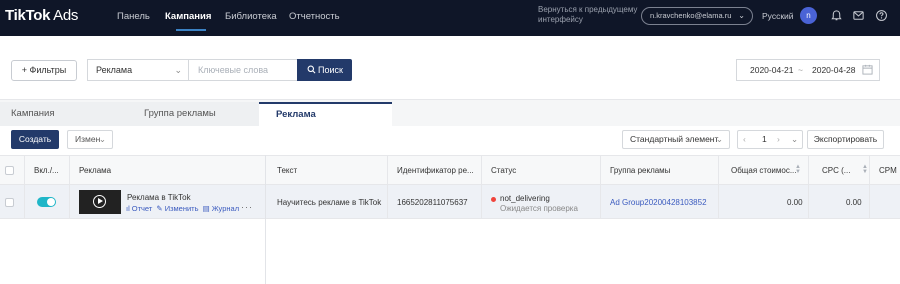 The height and width of the screenshot is (284, 900). Describe the element at coordinates (432, 202) in the screenshot. I see `ad-id: 1665202811075637` at that location.